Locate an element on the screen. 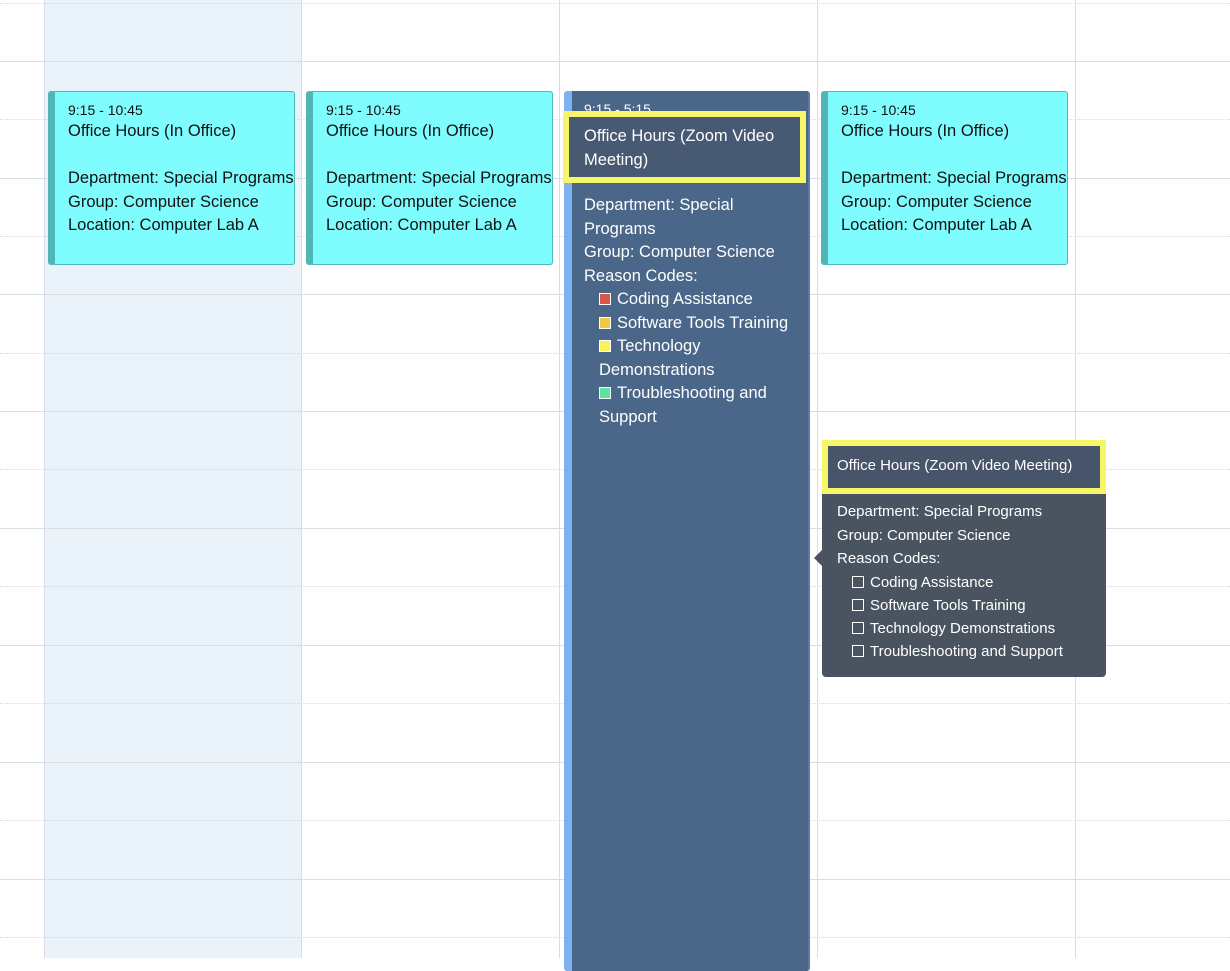  popover-reason-item: Software Tools Training is located at coordinates (950, 605).